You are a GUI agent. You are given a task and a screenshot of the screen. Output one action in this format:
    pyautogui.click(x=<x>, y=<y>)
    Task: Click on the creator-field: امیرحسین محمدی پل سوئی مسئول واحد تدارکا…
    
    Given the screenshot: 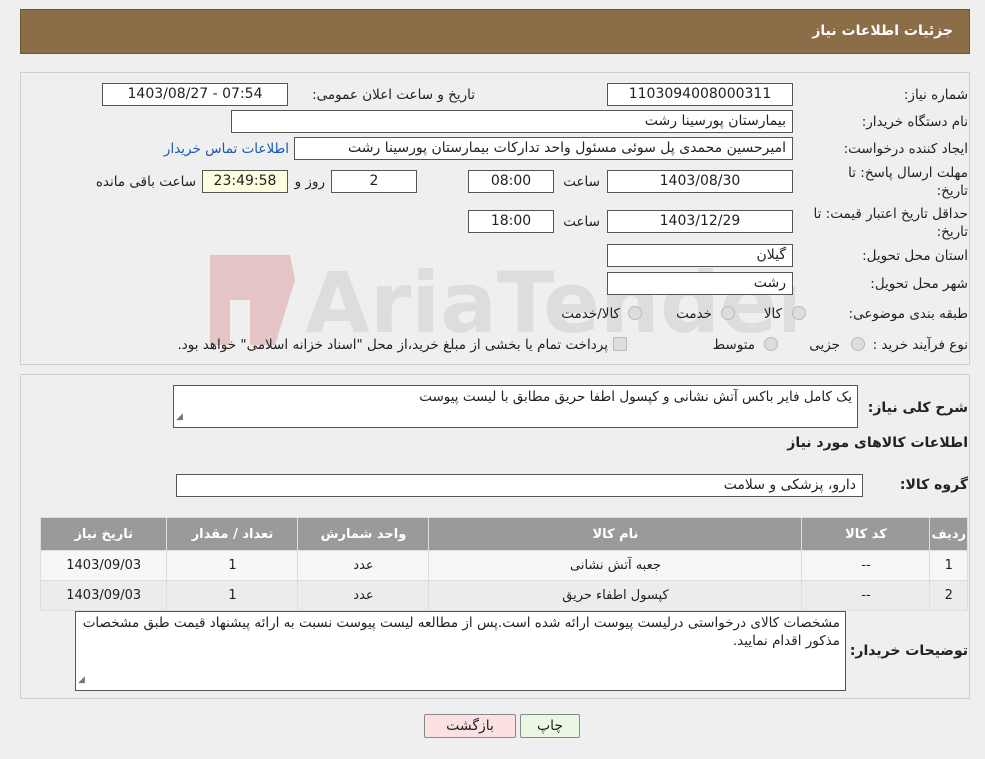 What is the action you would take?
    pyautogui.click(x=543, y=148)
    